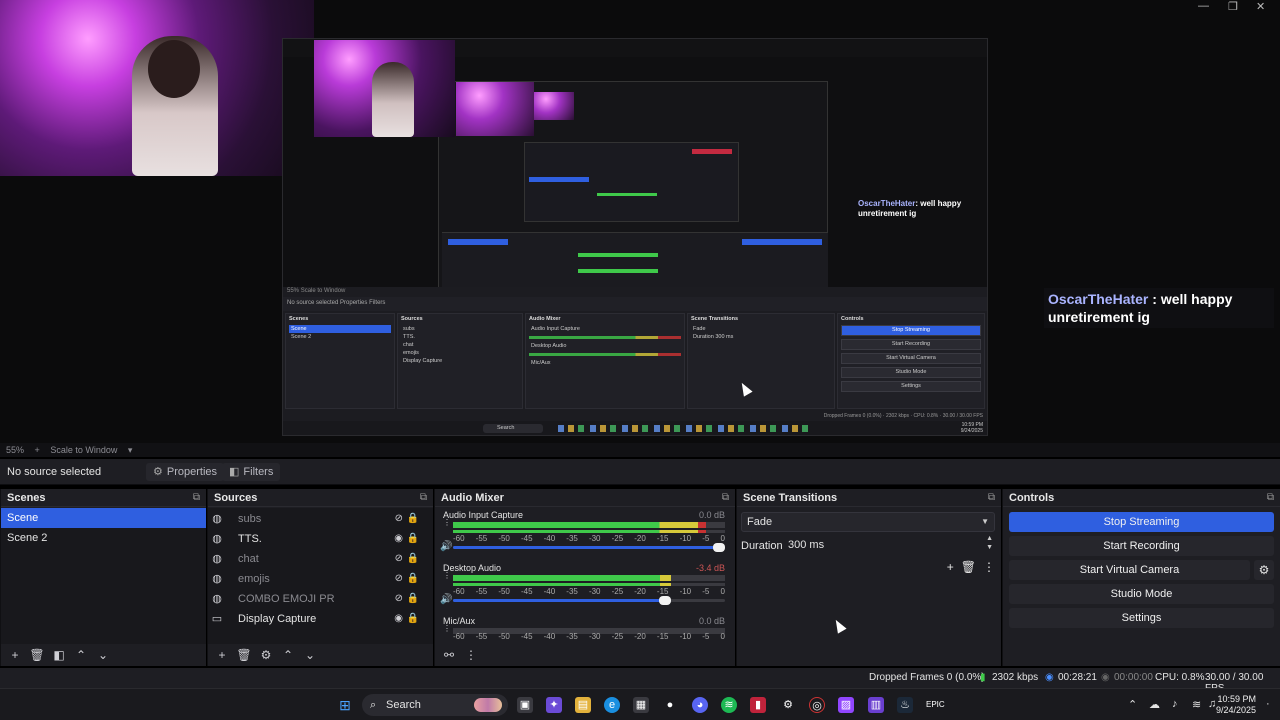  Describe the element at coordinates (83, 450) in the screenshot. I see `scale-mode-select: Scale to Window` at that location.